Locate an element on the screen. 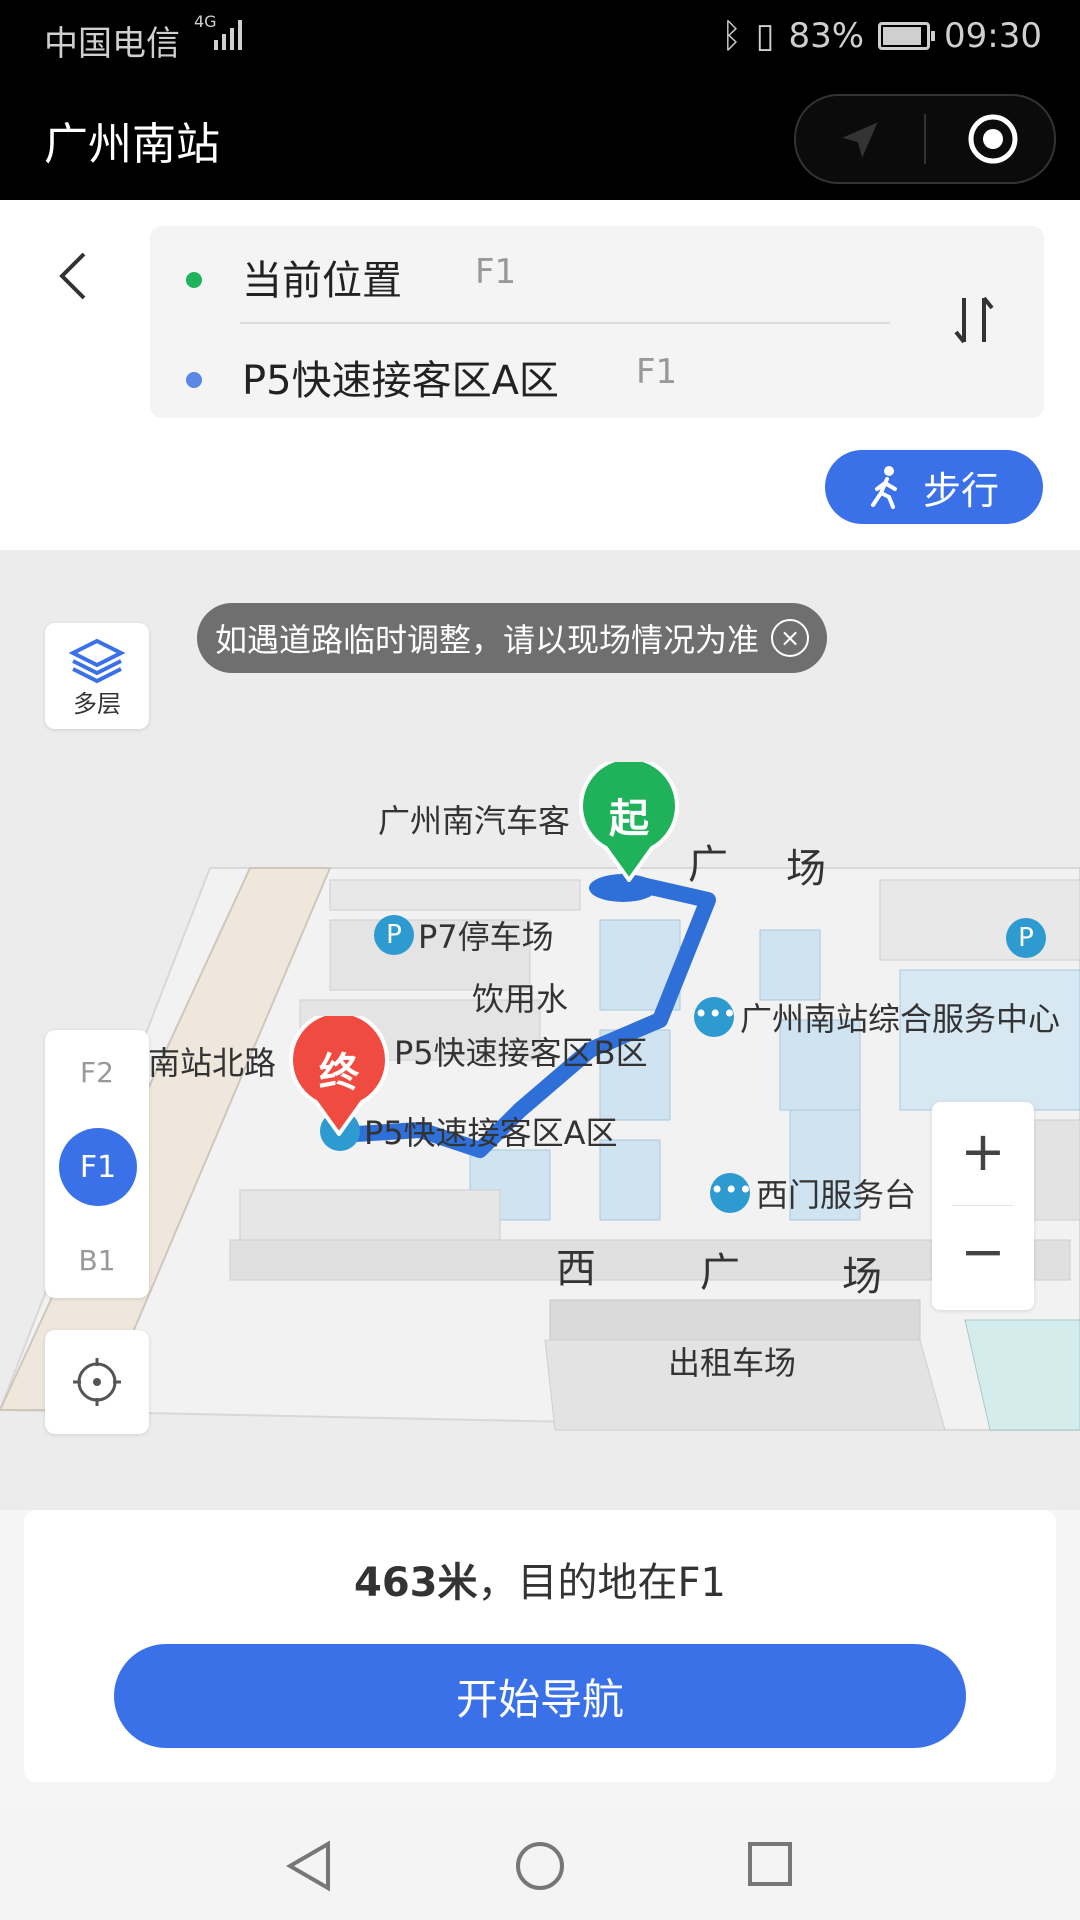  end-marker: 终 is located at coordinates (339, 1073).